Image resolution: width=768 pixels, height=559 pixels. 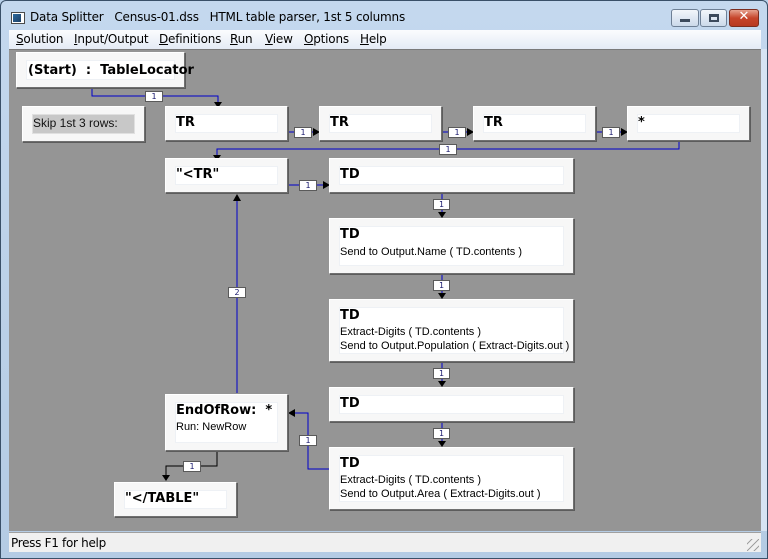 What do you see at coordinates (162, 498) in the screenshot?
I see `node-title: "</TABLE"` at bounding box center [162, 498].